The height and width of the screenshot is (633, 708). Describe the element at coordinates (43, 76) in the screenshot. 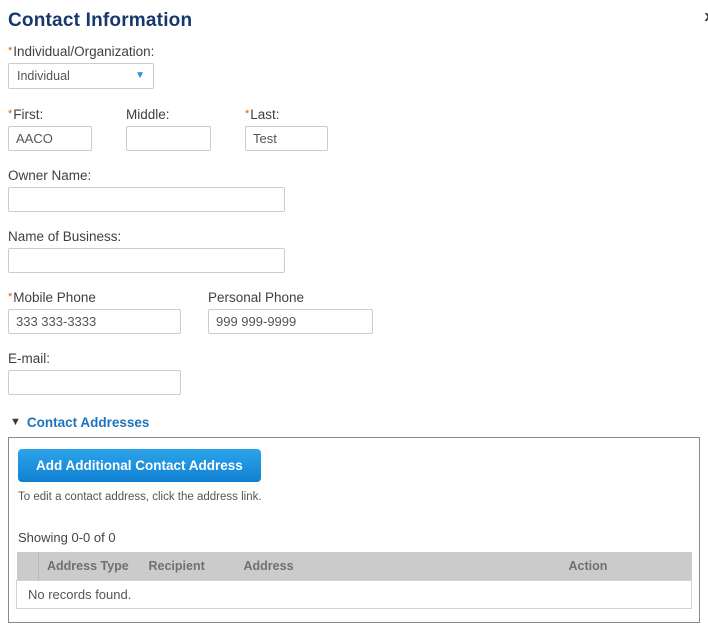

I see `dropdown-selected-value: Individual` at that location.